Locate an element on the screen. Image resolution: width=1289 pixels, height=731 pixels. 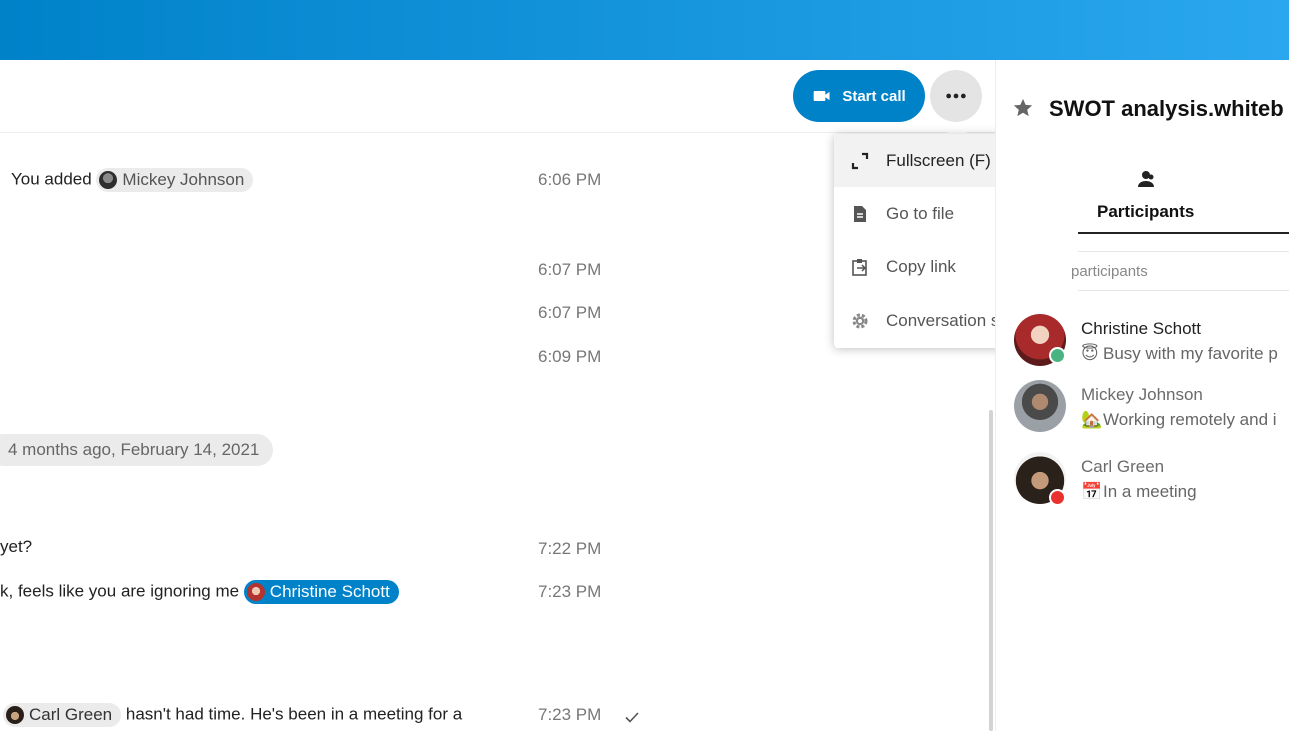
start-call-button: Start call is located at coordinates (859, 96).